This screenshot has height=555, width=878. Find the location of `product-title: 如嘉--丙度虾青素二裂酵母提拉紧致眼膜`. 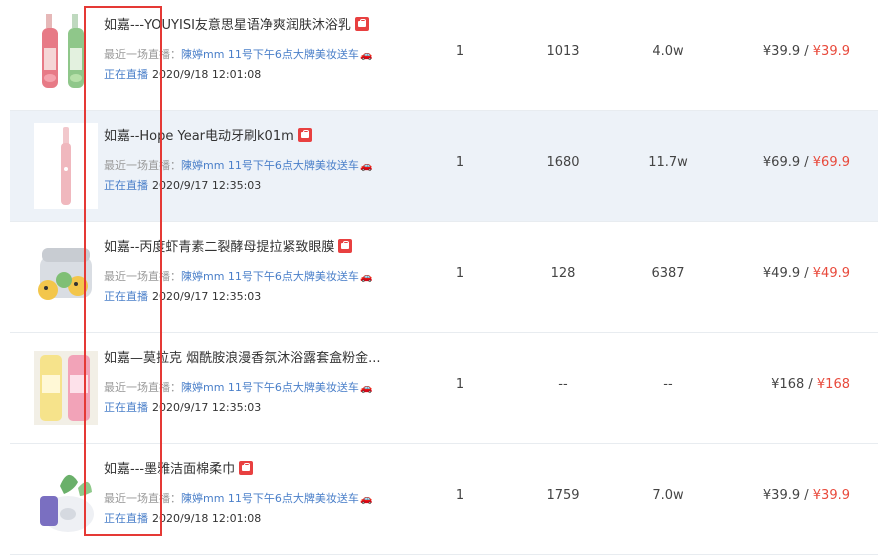

product-title: 如嘉--丙度虾青素二裂酵母提拉紧致眼膜 is located at coordinates (219, 247).